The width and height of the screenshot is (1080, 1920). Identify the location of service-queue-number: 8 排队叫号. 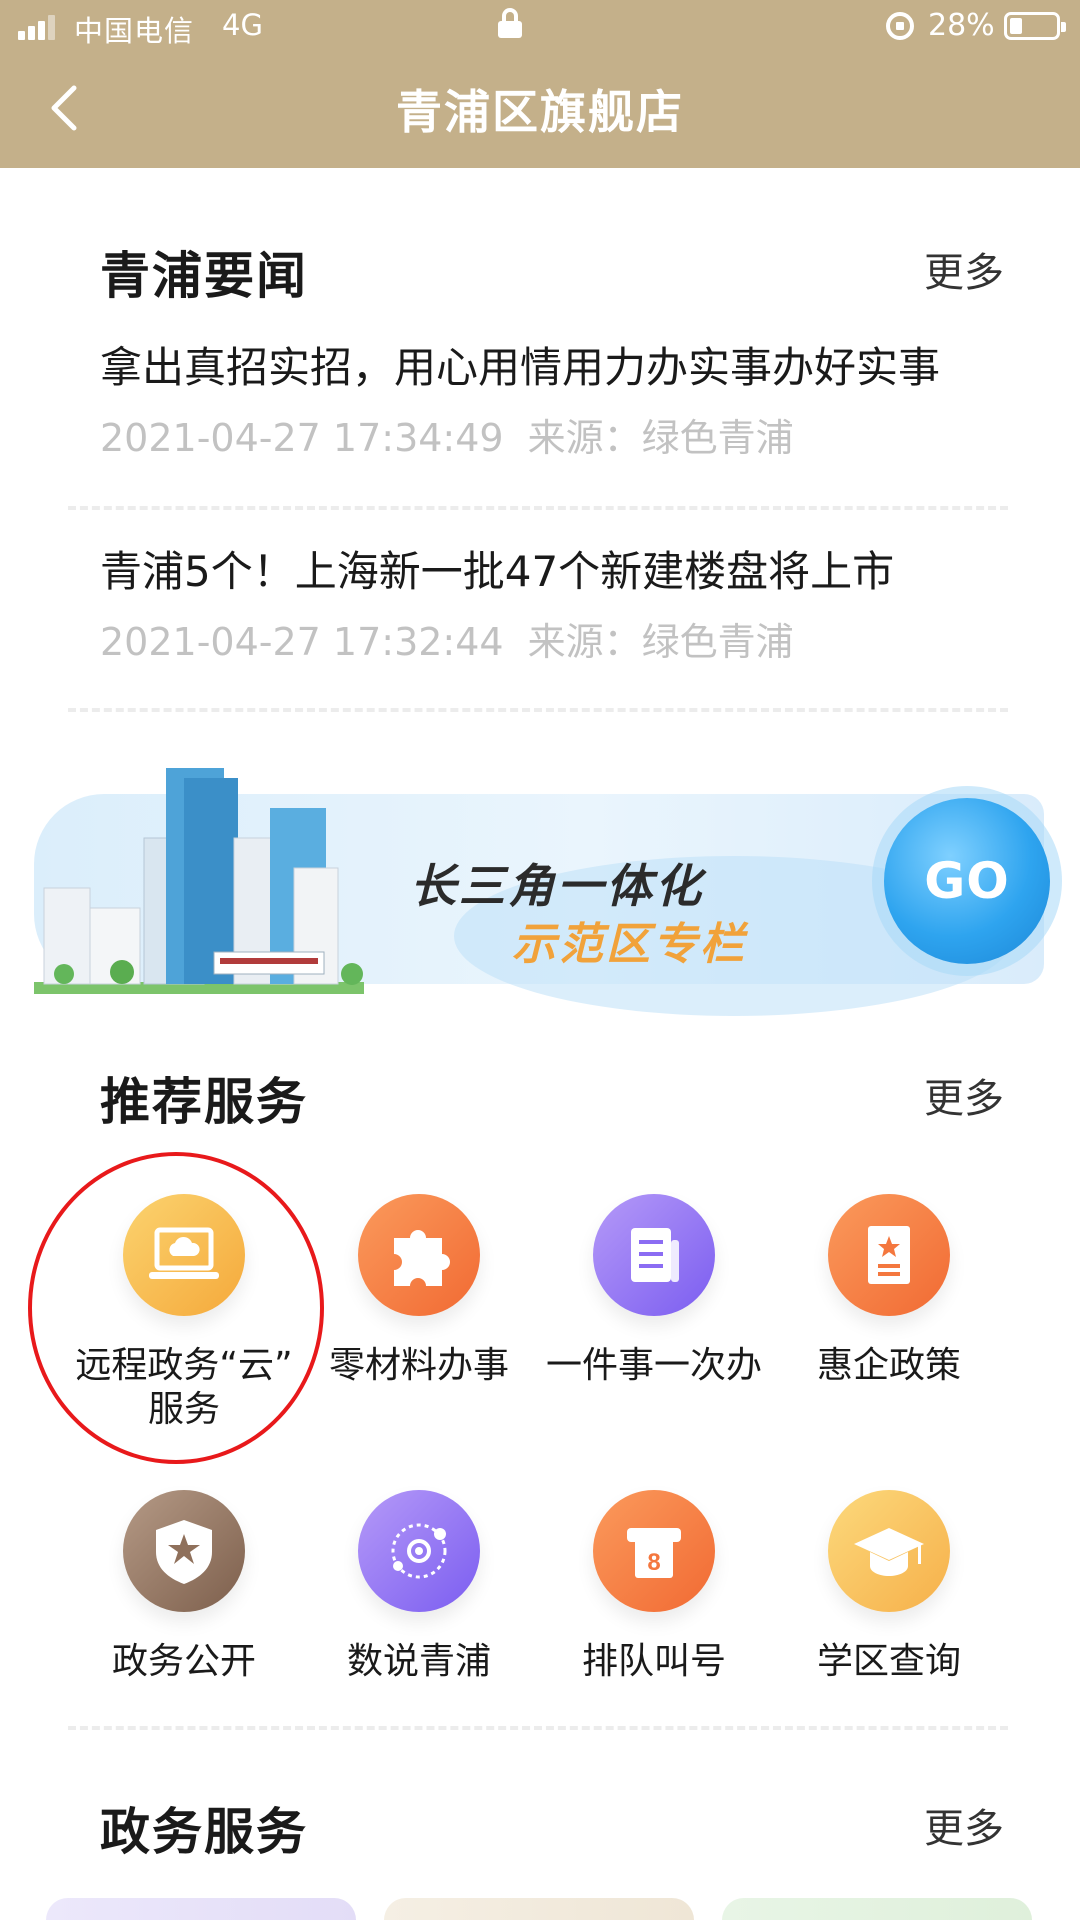
(654, 1587).